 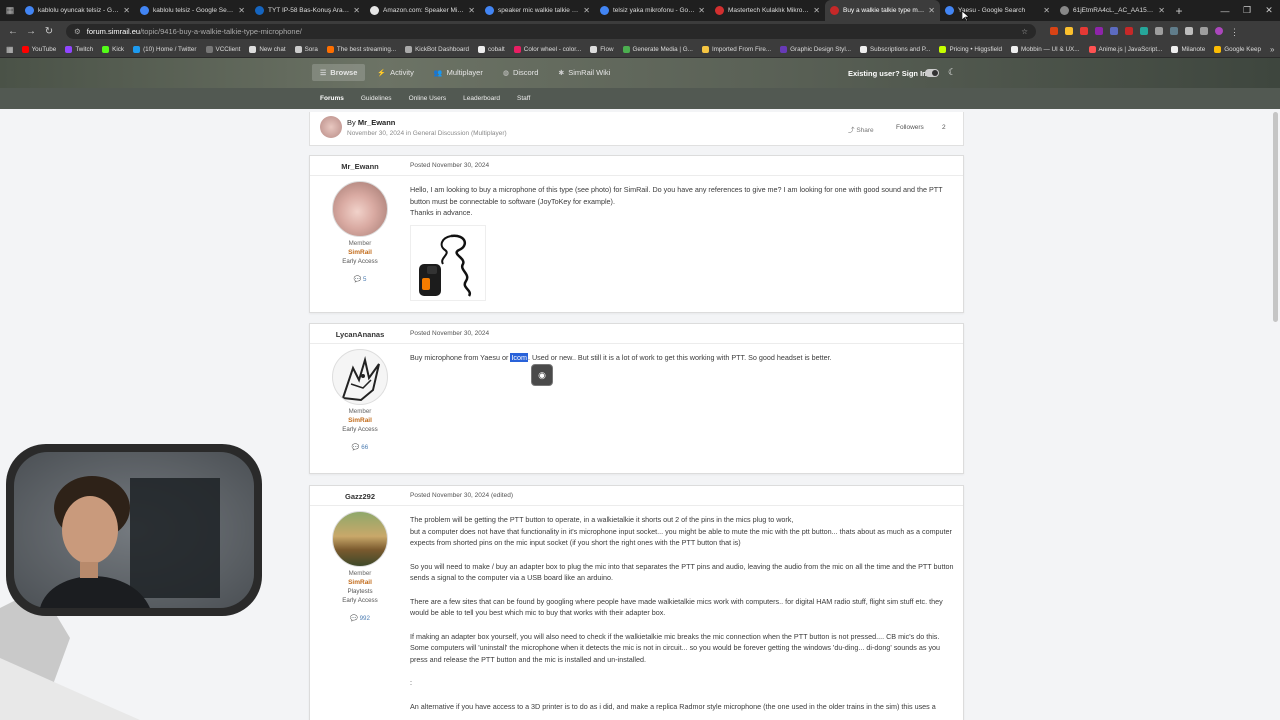 What do you see at coordinates (944, 127) in the screenshot?
I see `followers-count: 2` at bounding box center [944, 127].